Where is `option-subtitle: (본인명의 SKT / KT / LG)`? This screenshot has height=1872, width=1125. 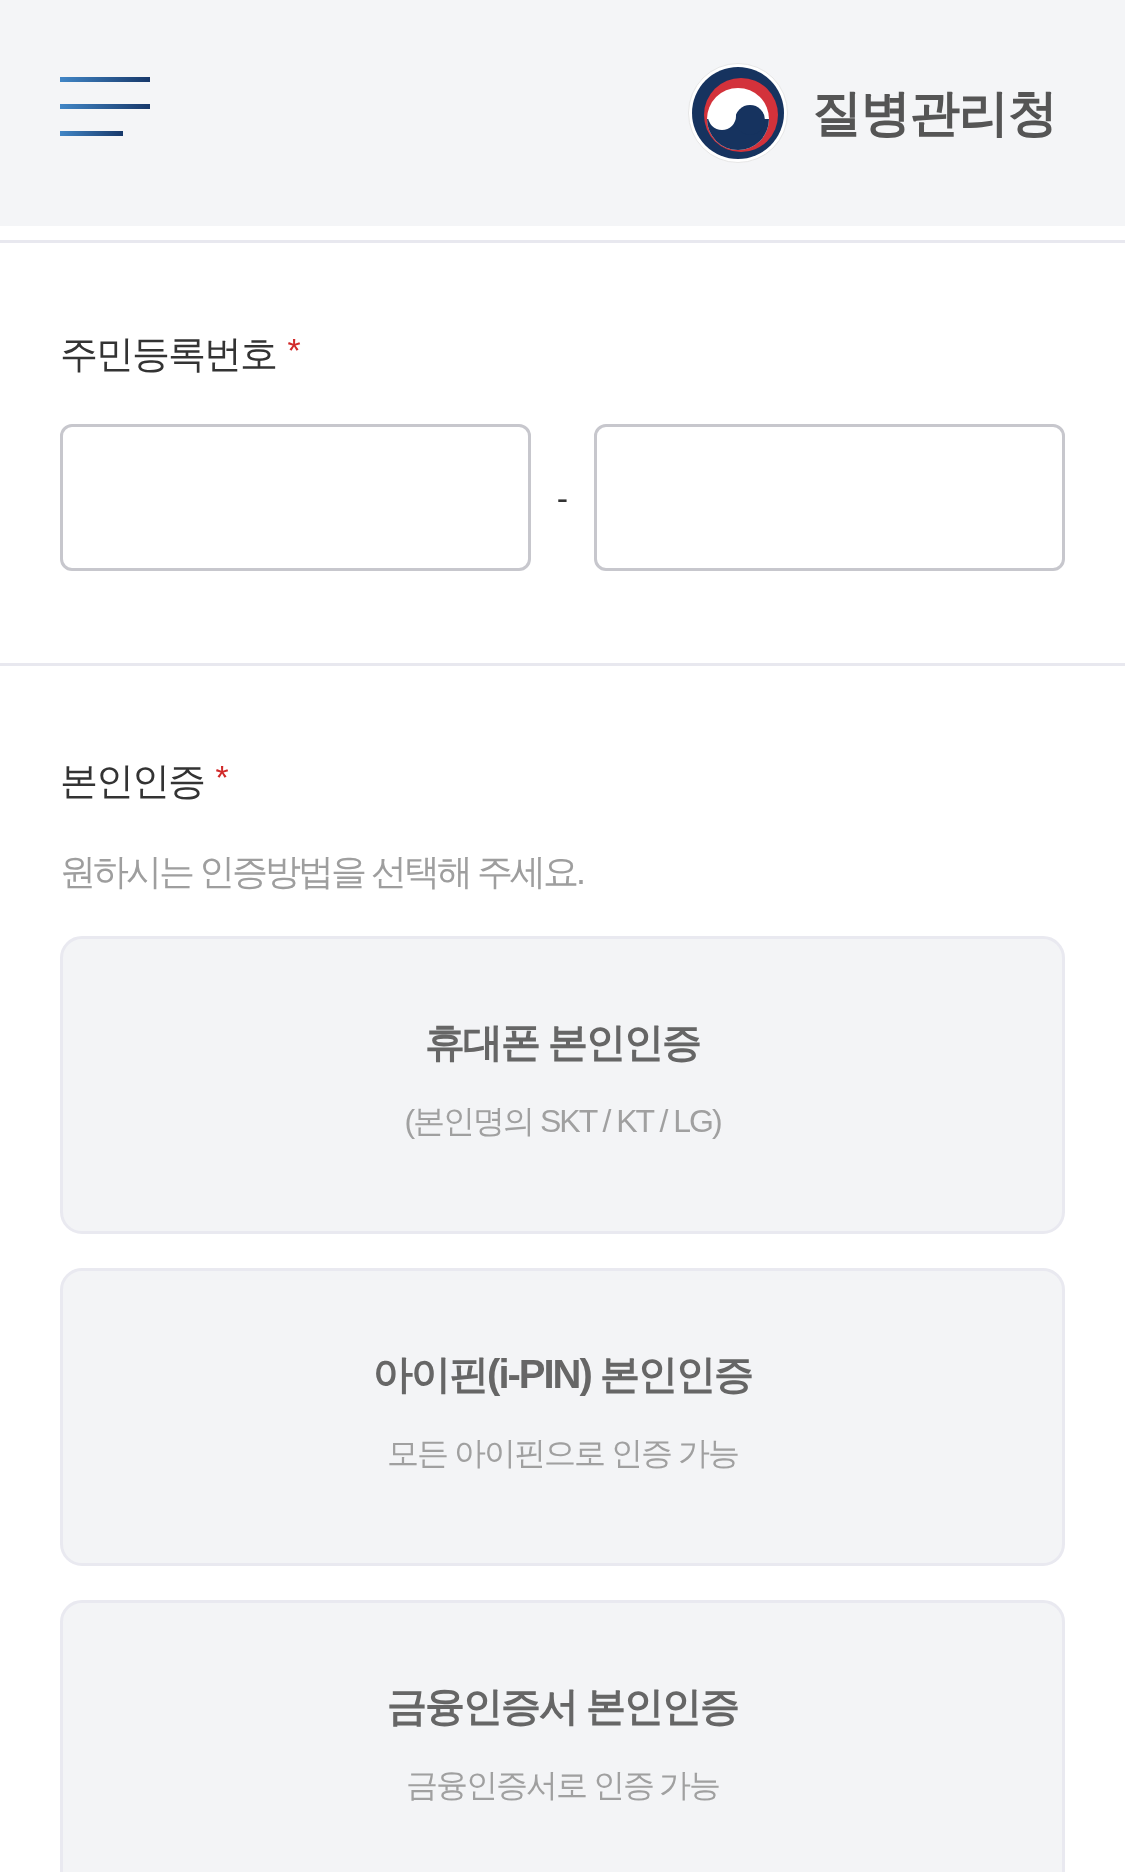
option-subtitle: (본인명의 SKT / KT / LG) is located at coordinates (562, 1121).